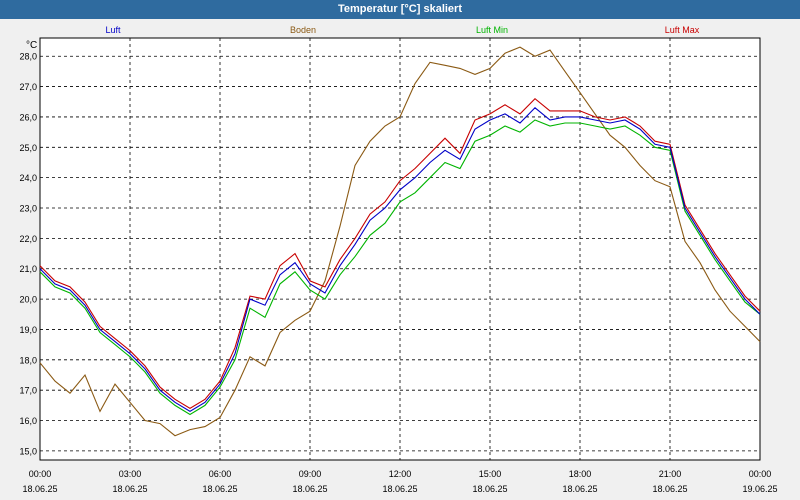  What do you see at coordinates (28, 209) in the screenshot?
I see `y-tick-label: 23,0` at bounding box center [28, 209].